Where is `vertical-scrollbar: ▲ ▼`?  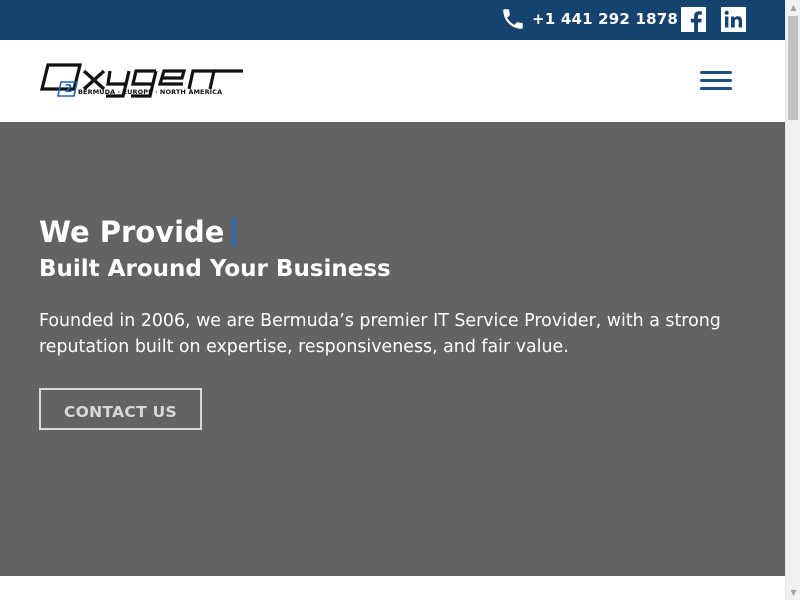 vertical-scrollbar: ▲ ▼ is located at coordinates (792, 300).